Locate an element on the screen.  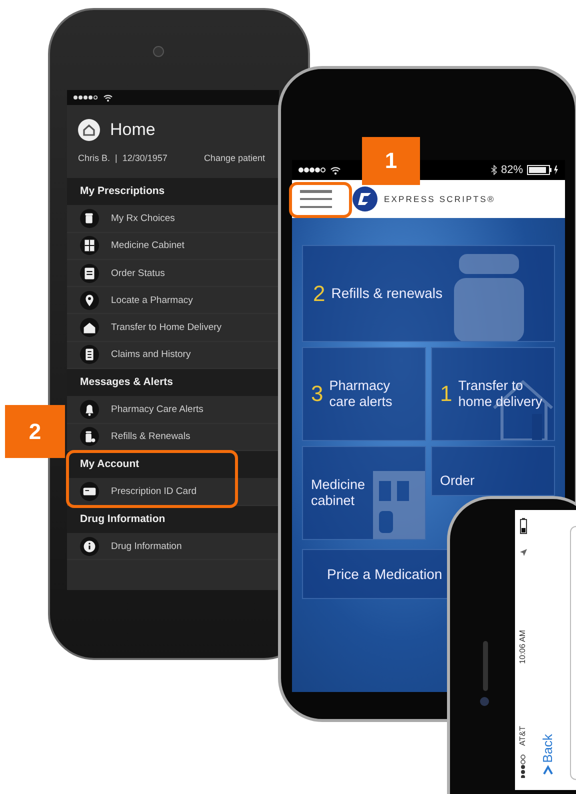
menu-item: My Rx Choices is located at coordinates (143, 218).